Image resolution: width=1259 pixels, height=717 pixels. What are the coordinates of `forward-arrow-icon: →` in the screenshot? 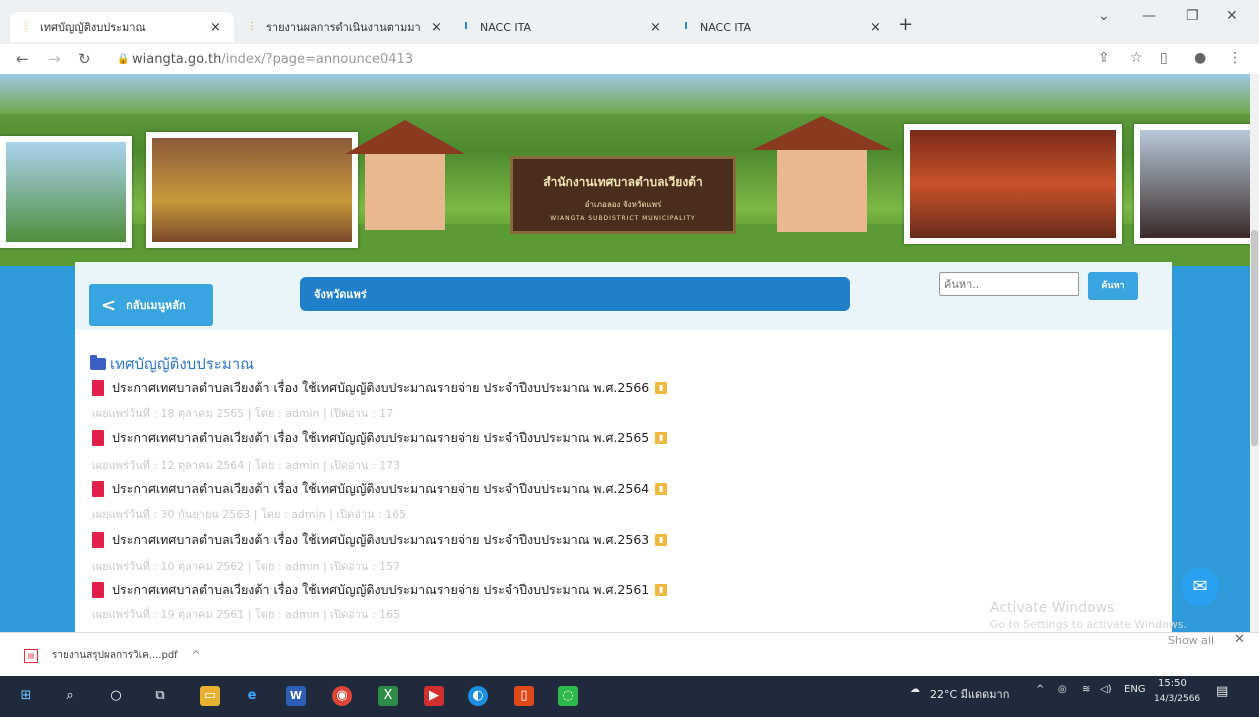 It's located at (54, 59).